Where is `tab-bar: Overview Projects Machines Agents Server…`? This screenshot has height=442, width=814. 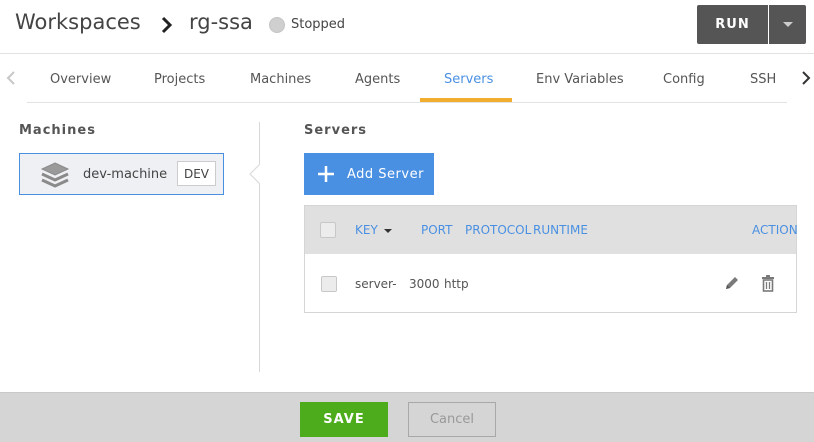 tab-bar: Overview Projects Machines Agents Server… is located at coordinates (407, 79).